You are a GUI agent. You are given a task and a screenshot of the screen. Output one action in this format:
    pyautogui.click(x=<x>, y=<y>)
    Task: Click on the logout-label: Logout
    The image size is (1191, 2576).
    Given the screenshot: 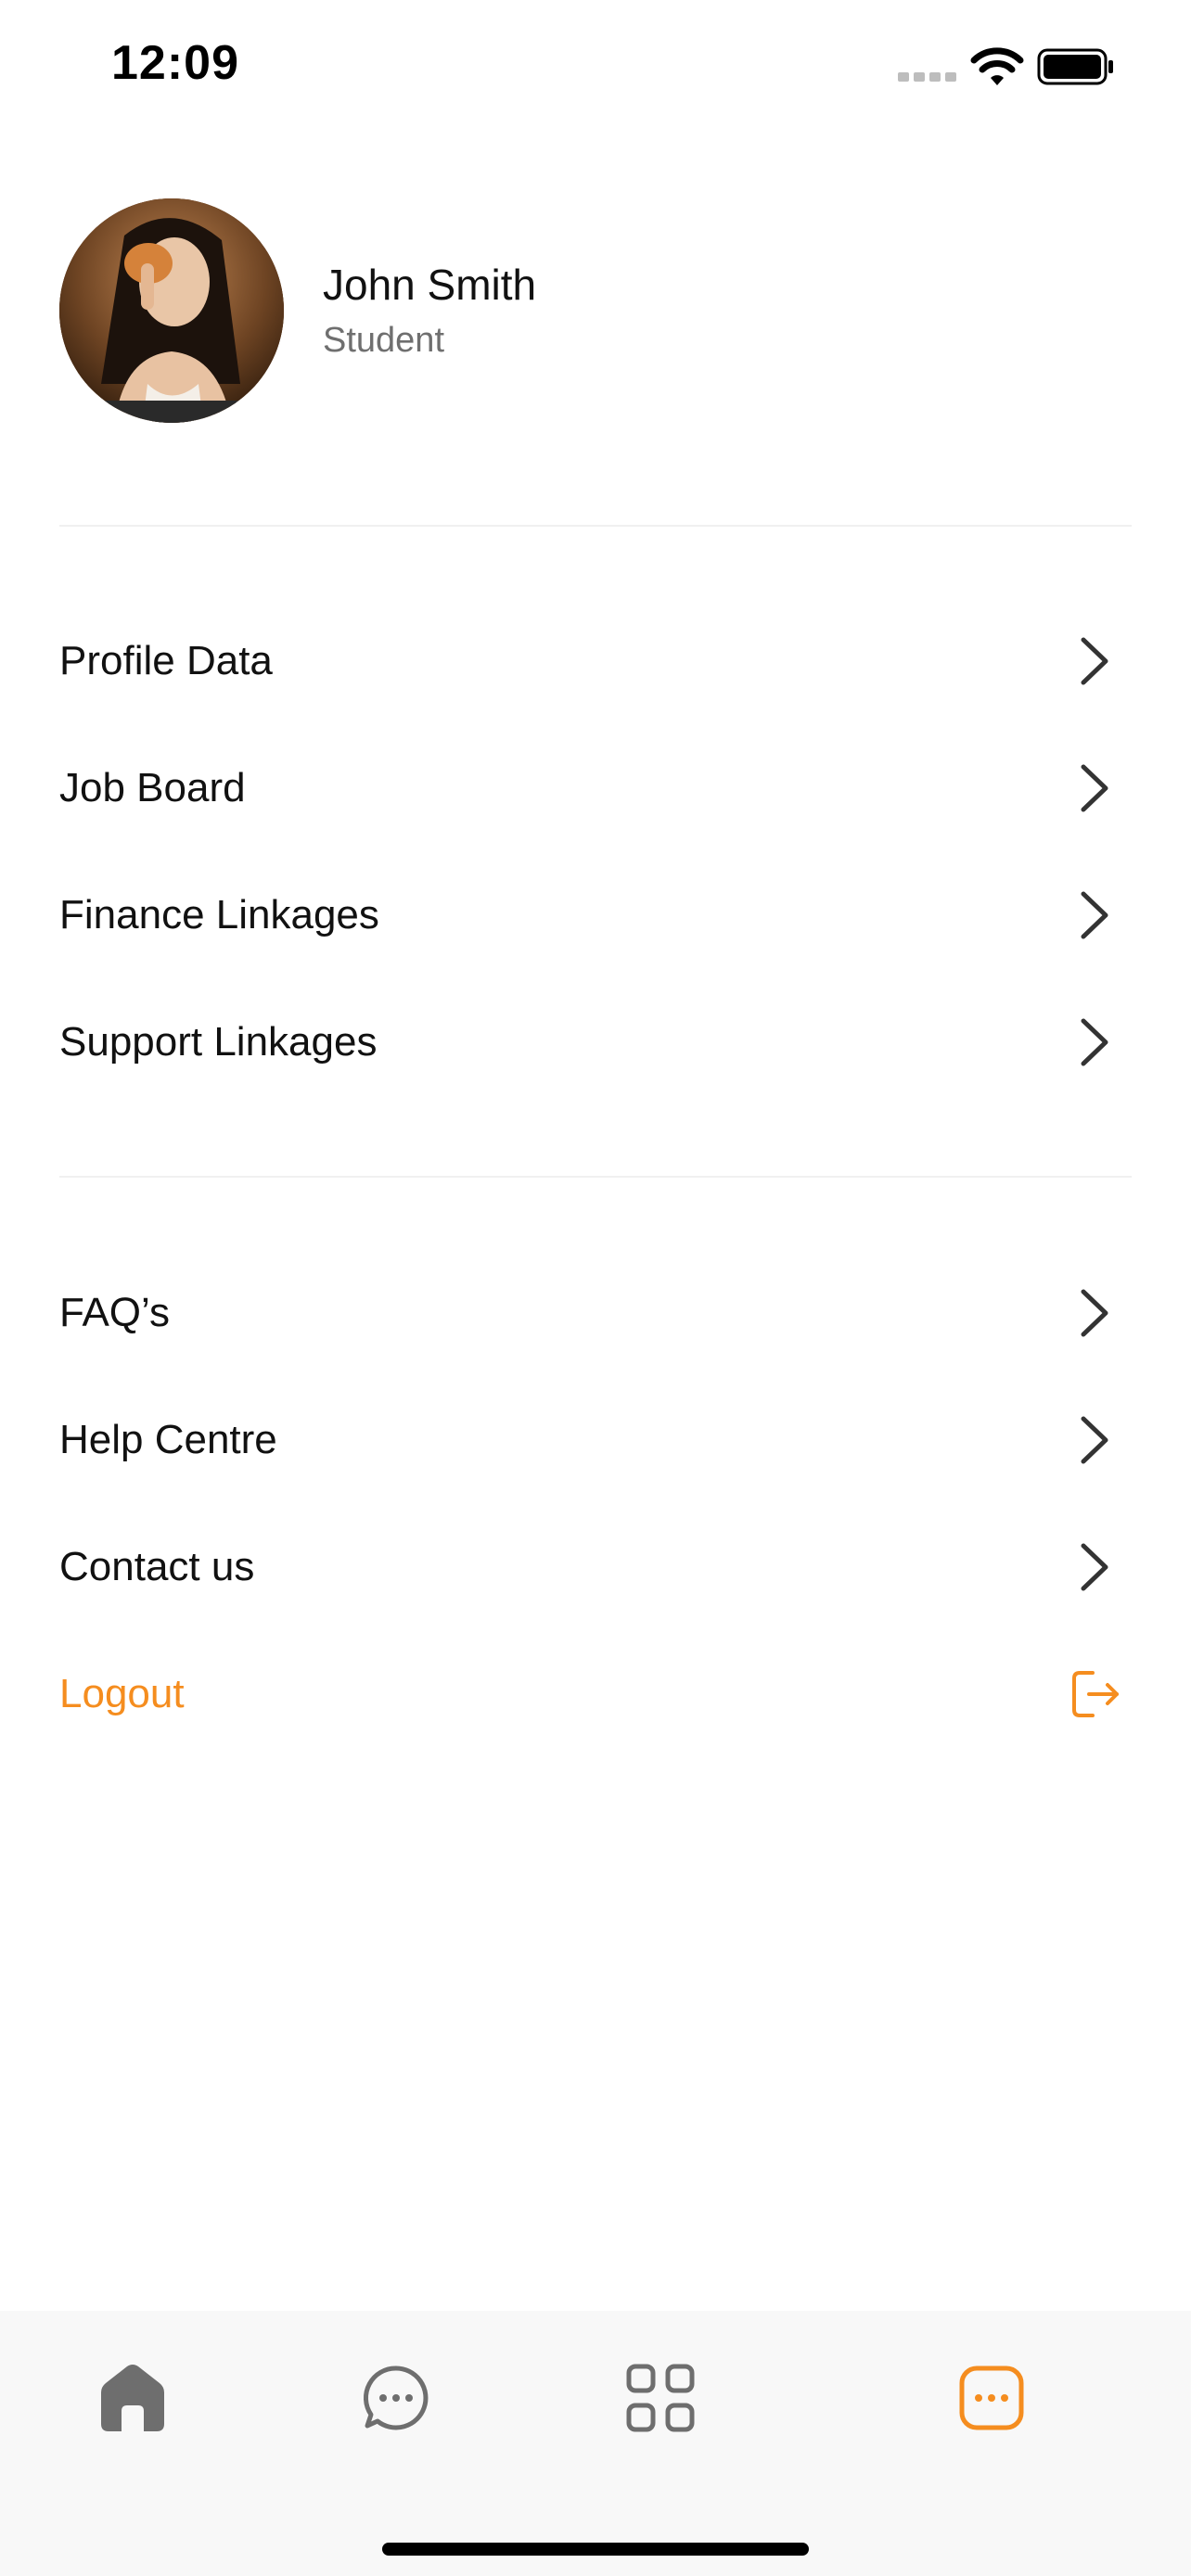 What is the action you would take?
    pyautogui.click(x=122, y=1693)
    